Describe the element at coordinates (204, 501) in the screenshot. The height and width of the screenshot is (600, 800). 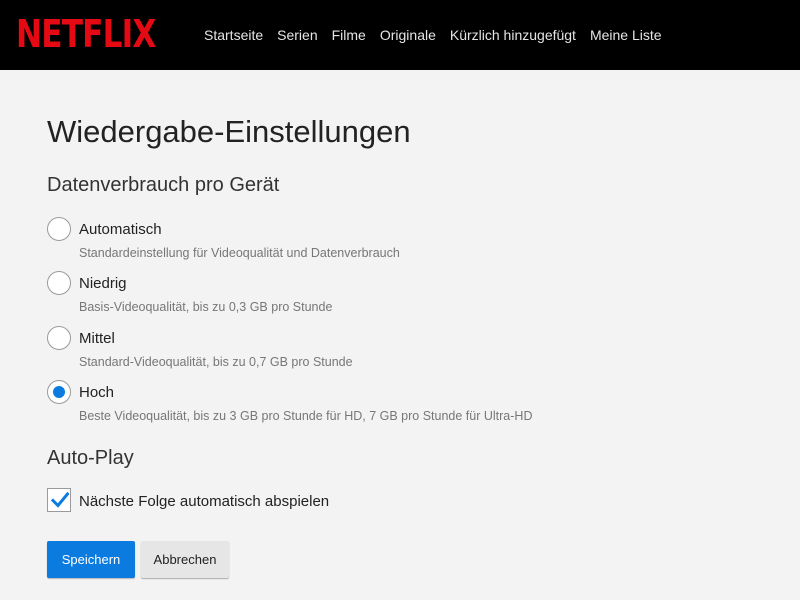
I see `next-episode-label: Nächste Folge automatisch abspielen` at that location.